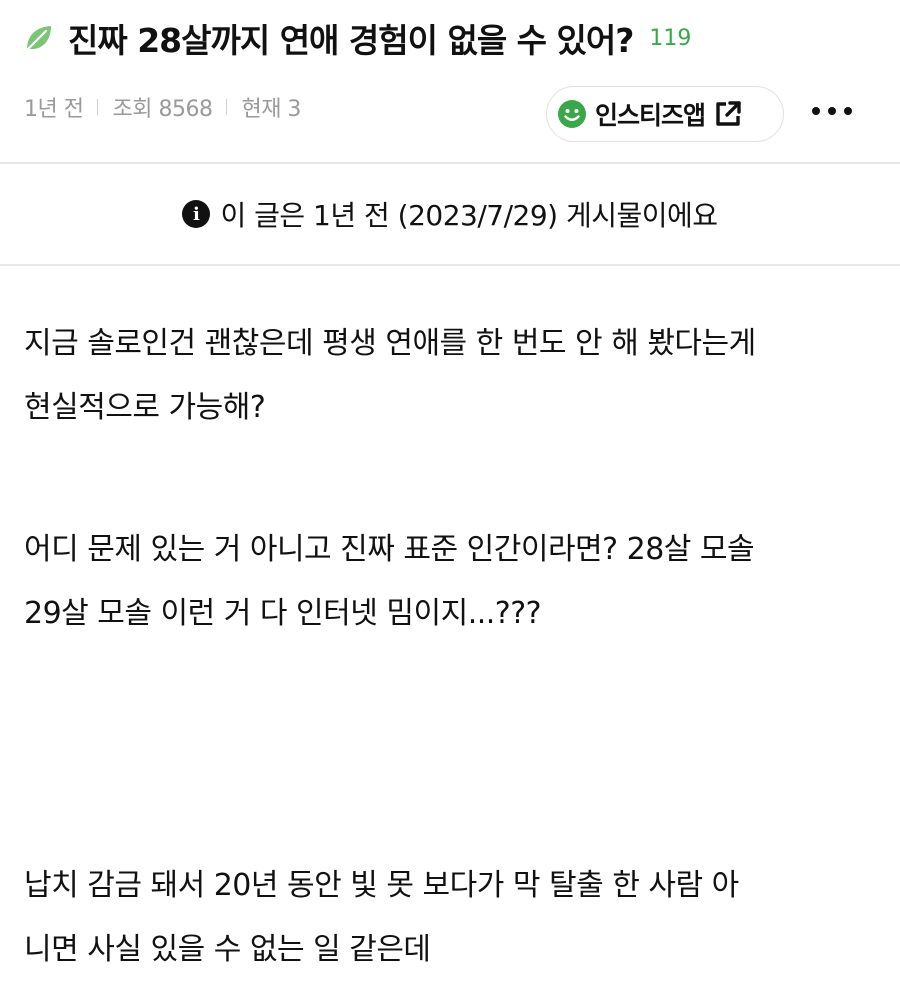 Image resolution: width=900 pixels, height=1002 pixels. Describe the element at coordinates (381, 885) in the screenshot. I see `paragraph-line: 납치 감금 돼서 20년 동안 빛 못 보다가 막 탈출 한 사람 아` at that location.